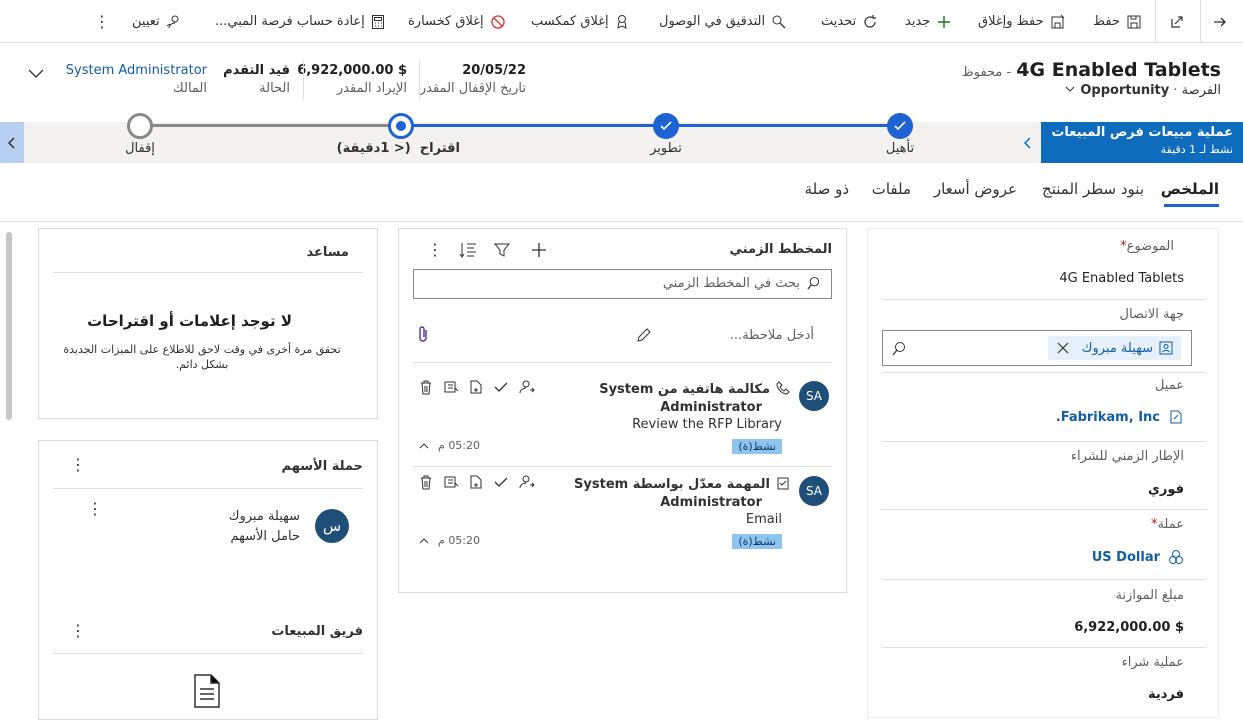 Image resolution: width=1243 pixels, height=720 pixels. Describe the element at coordinates (1121, 278) in the screenshot. I see `topic-value: 4G Enabled Tablets` at that location.